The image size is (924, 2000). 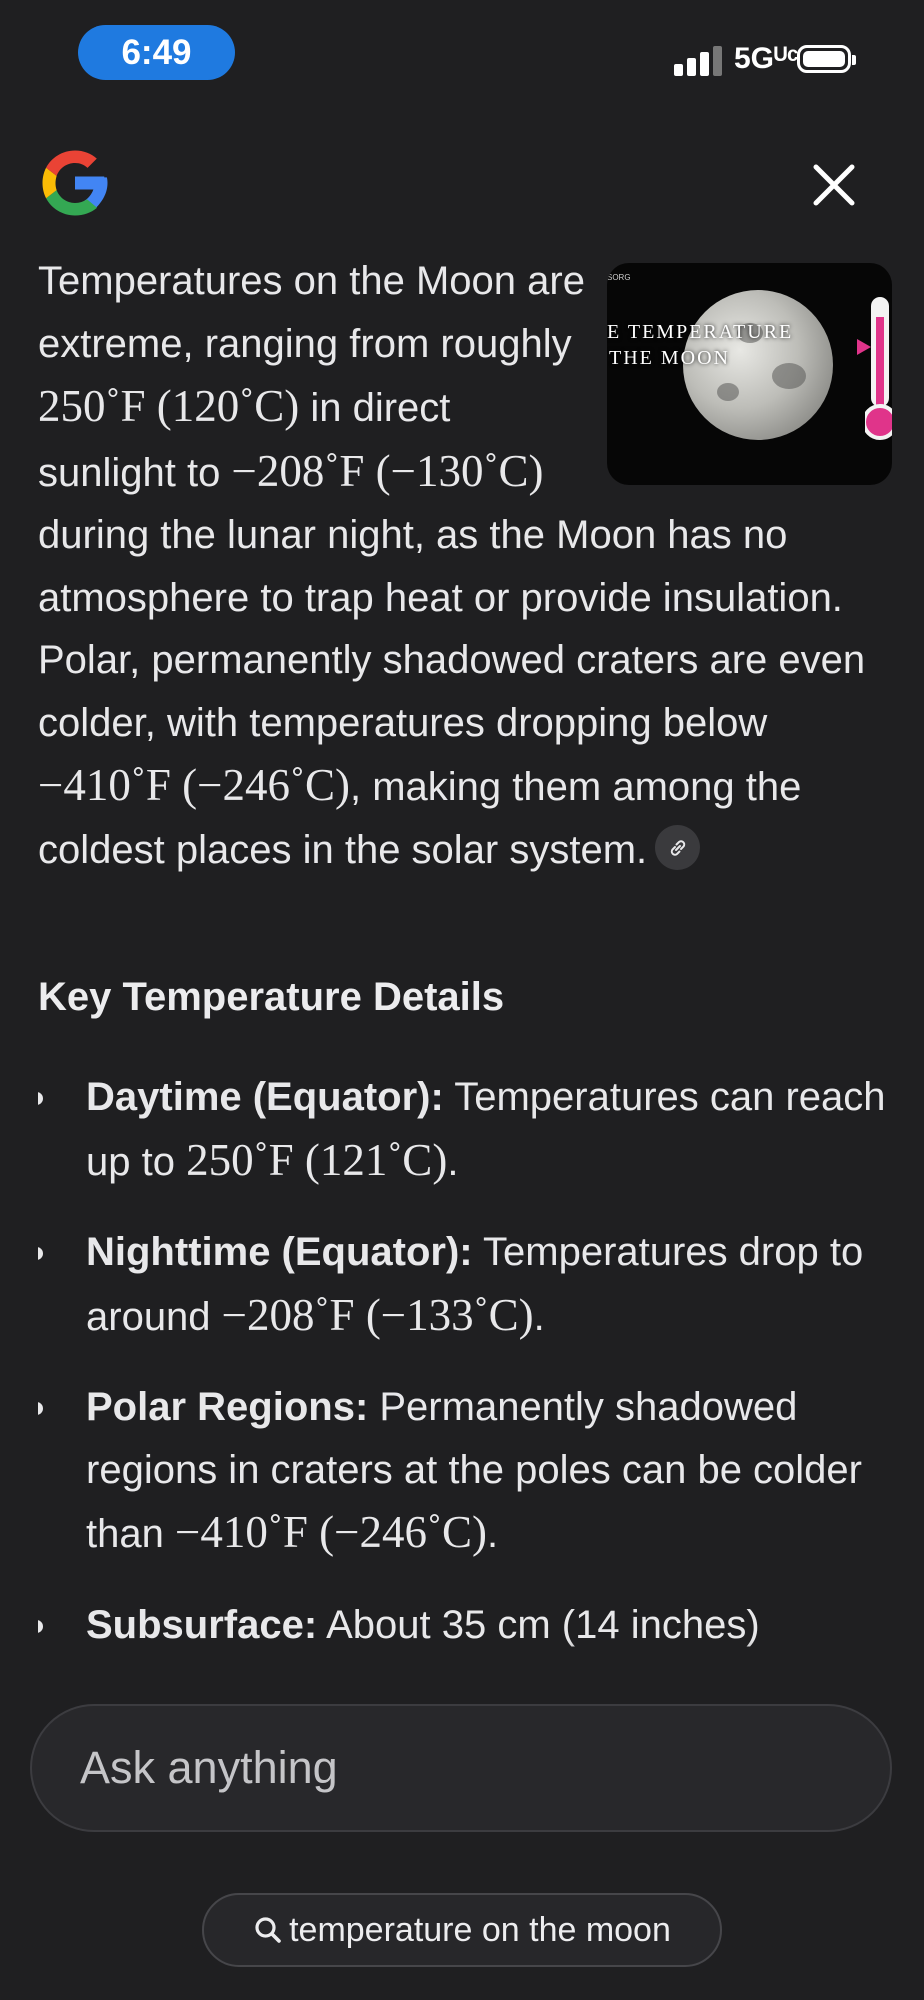 I want to click on query-chip: temperature on the moon, so click(x=462, y=1930).